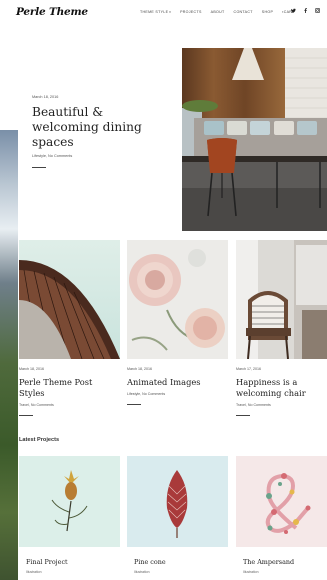  I want to click on section-title-latest-projects: Latest Projects, so click(39, 440).